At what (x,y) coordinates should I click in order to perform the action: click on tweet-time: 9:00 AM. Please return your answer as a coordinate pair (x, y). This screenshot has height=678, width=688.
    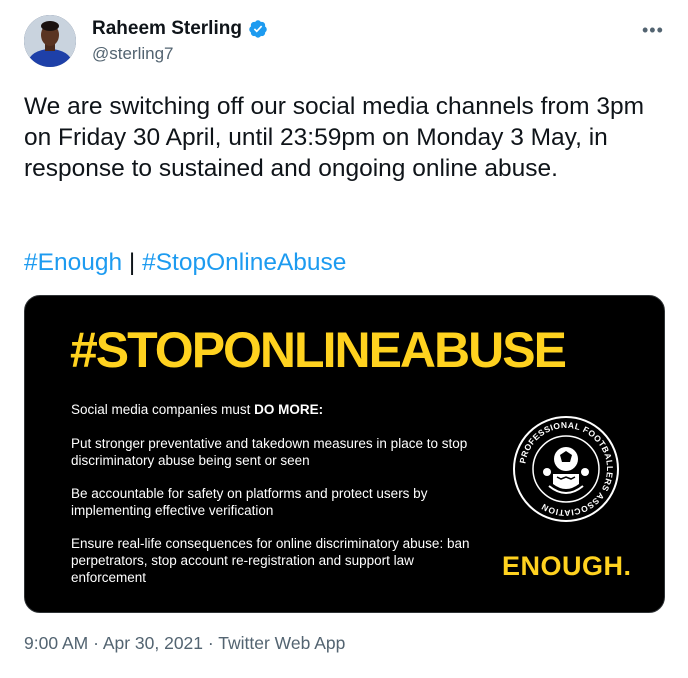
    Looking at the image, I should click on (56, 643).